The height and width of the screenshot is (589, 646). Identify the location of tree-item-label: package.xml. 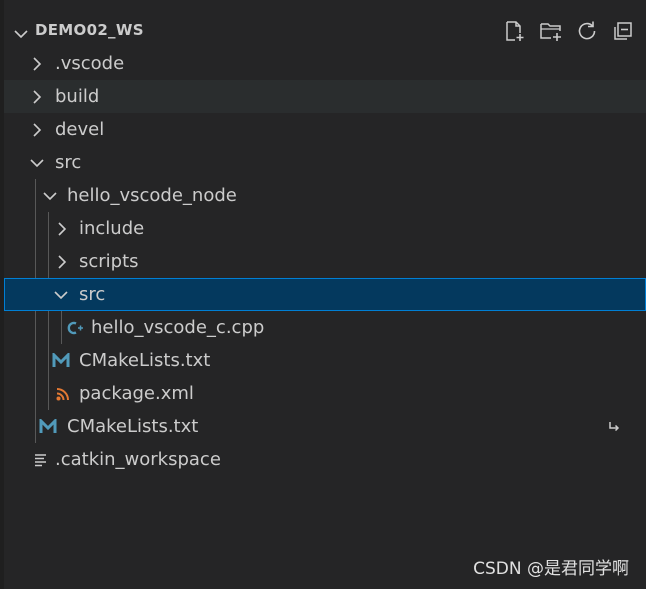
(136, 393).